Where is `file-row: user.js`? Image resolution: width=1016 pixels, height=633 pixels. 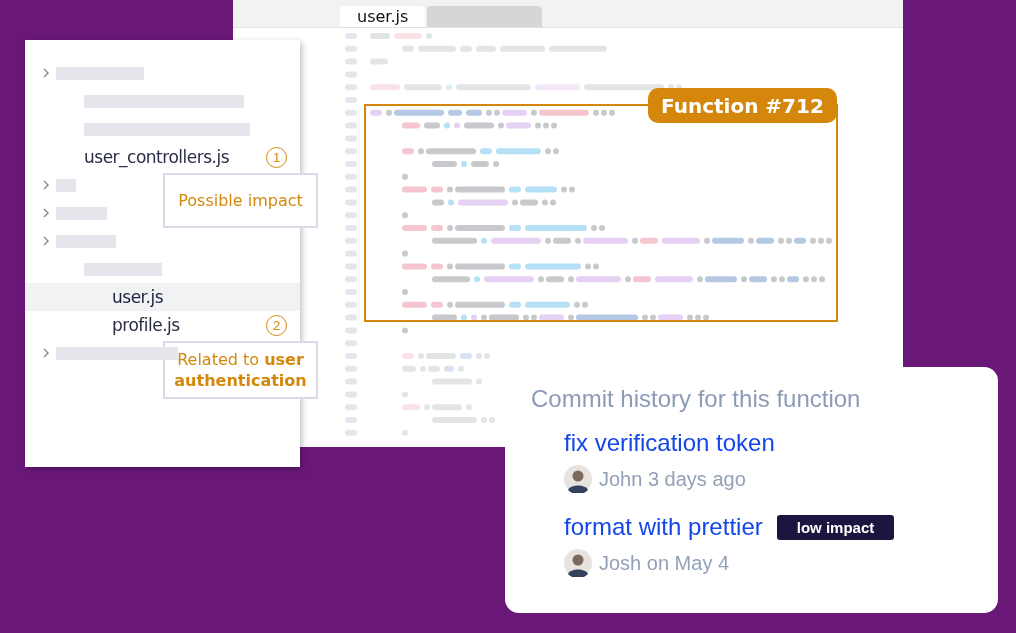
file-row: user.js is located at coordinates (162, 297).